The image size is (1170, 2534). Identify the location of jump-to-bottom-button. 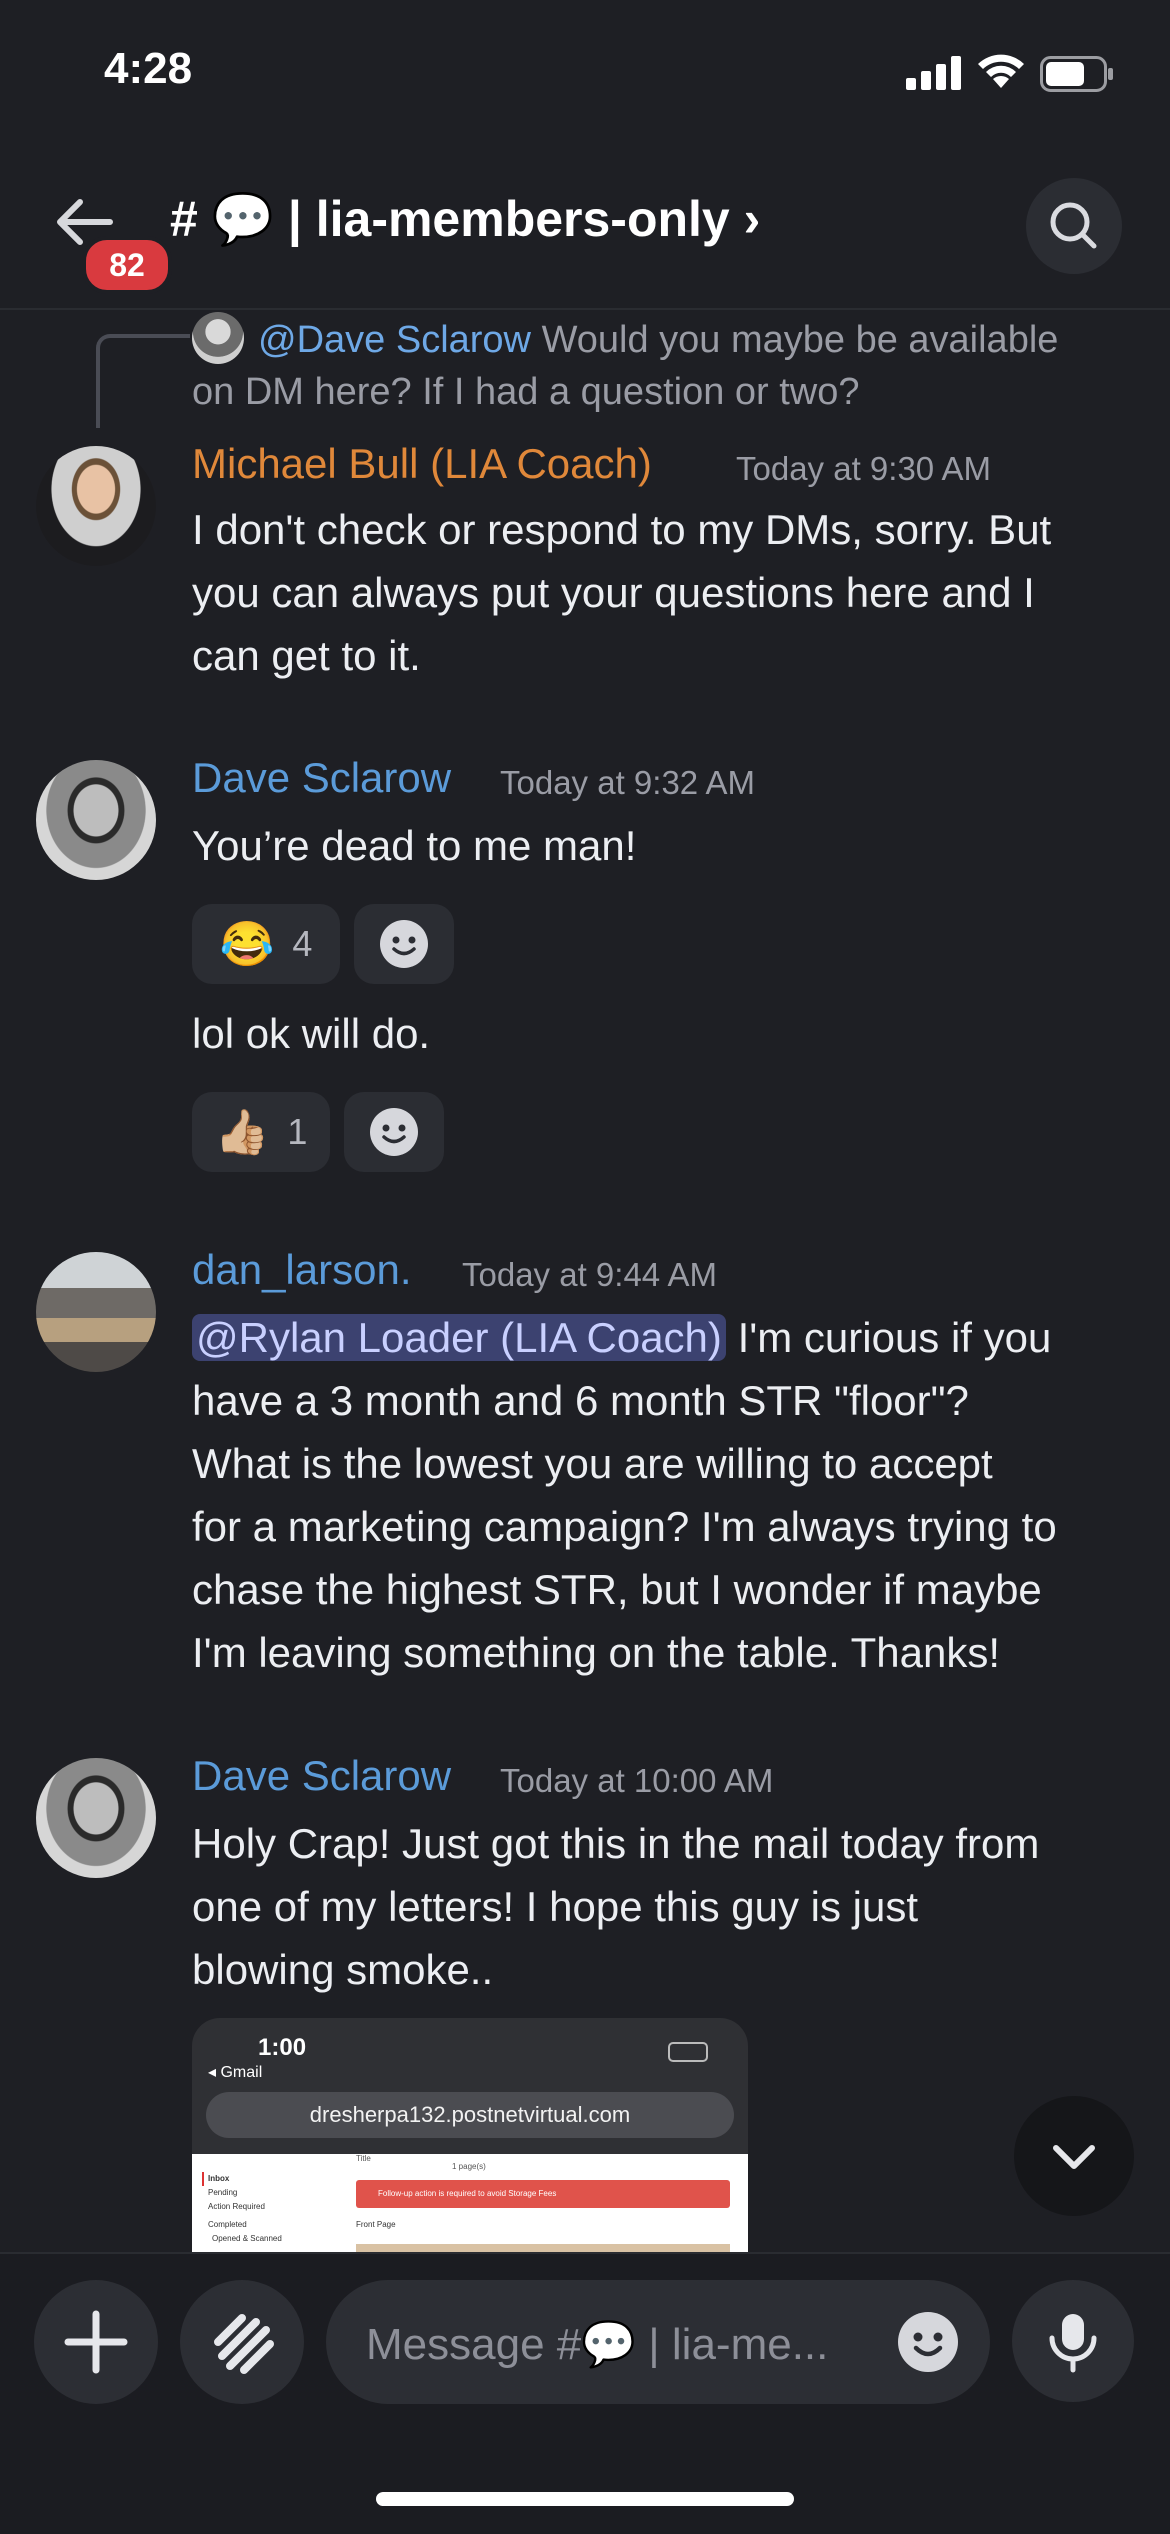
(1074, 2156).